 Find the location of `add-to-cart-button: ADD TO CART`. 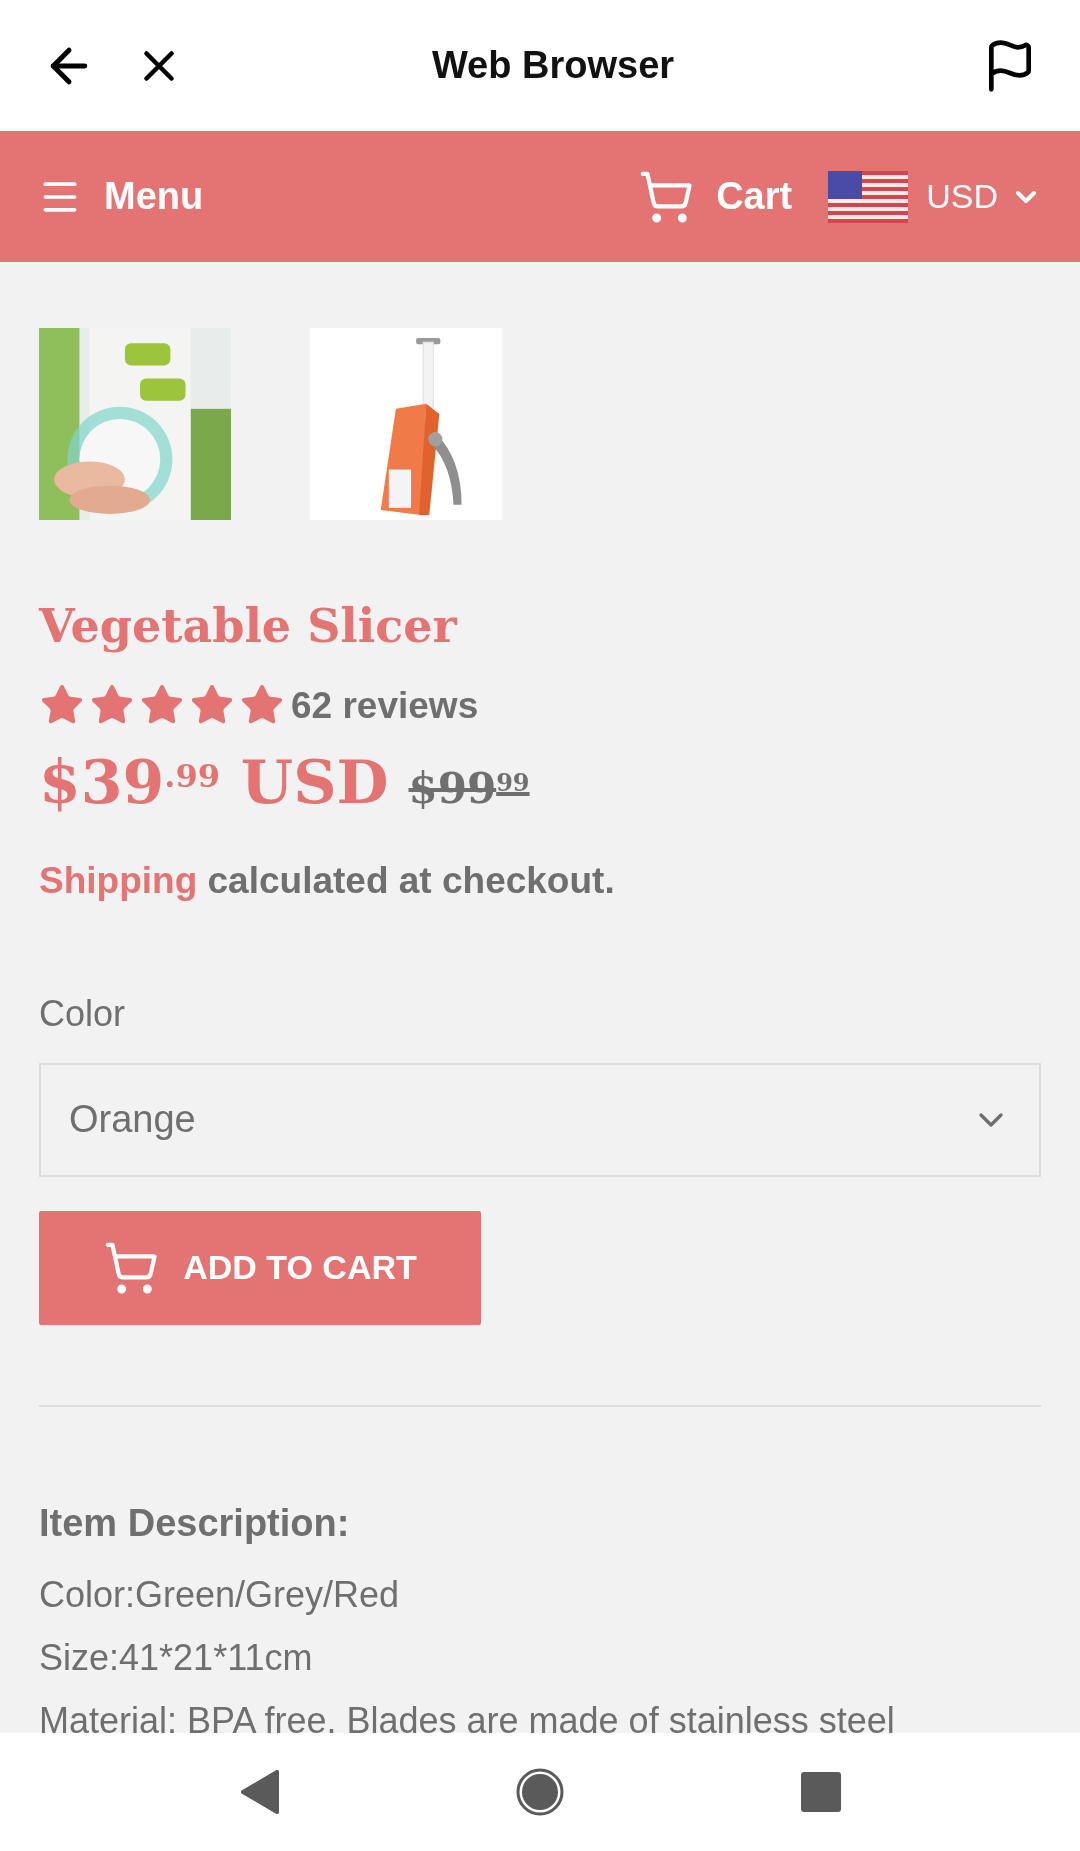

add-to-cart-button: ADD TO CART is located at coordinates (260, 1267).